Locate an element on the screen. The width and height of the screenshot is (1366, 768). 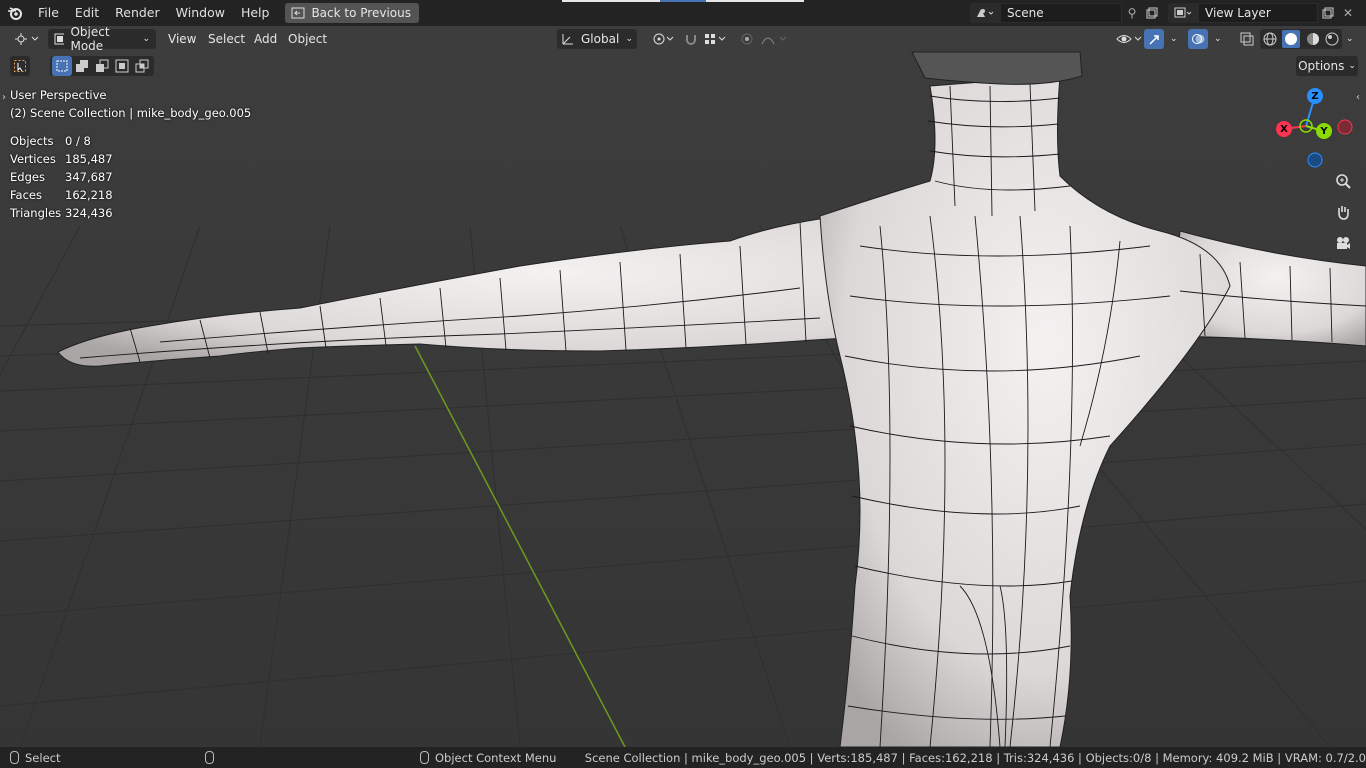
select-subtract-icon is located at coordinates (102, 66).